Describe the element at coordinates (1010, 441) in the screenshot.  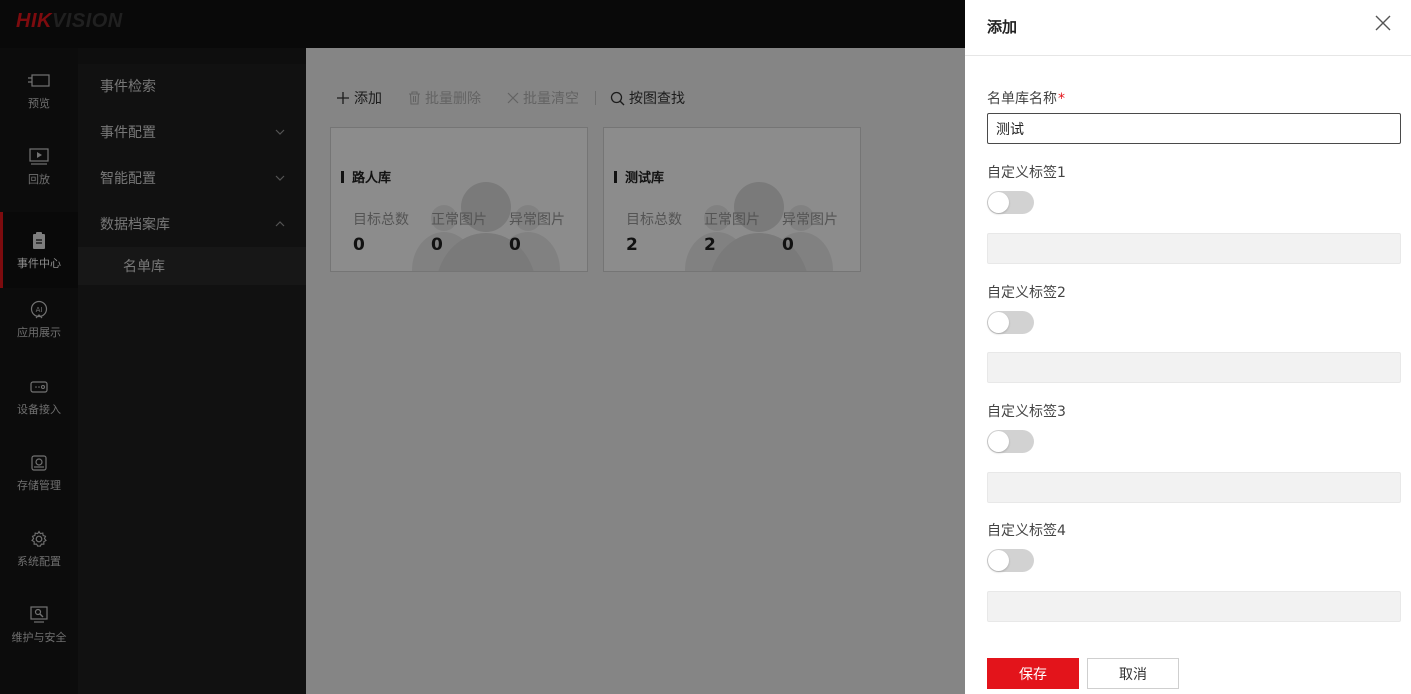
I see `custom-tag-3-toggle` at that location.